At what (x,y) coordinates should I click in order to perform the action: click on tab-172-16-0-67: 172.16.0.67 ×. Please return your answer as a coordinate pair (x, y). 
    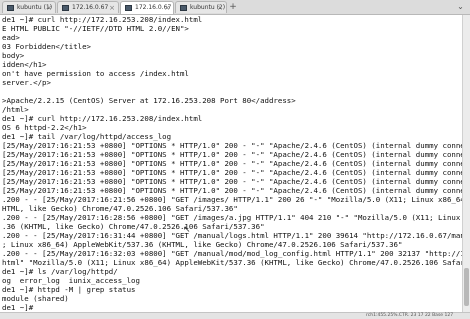
    Looking at the image, I should click on (88, 7).